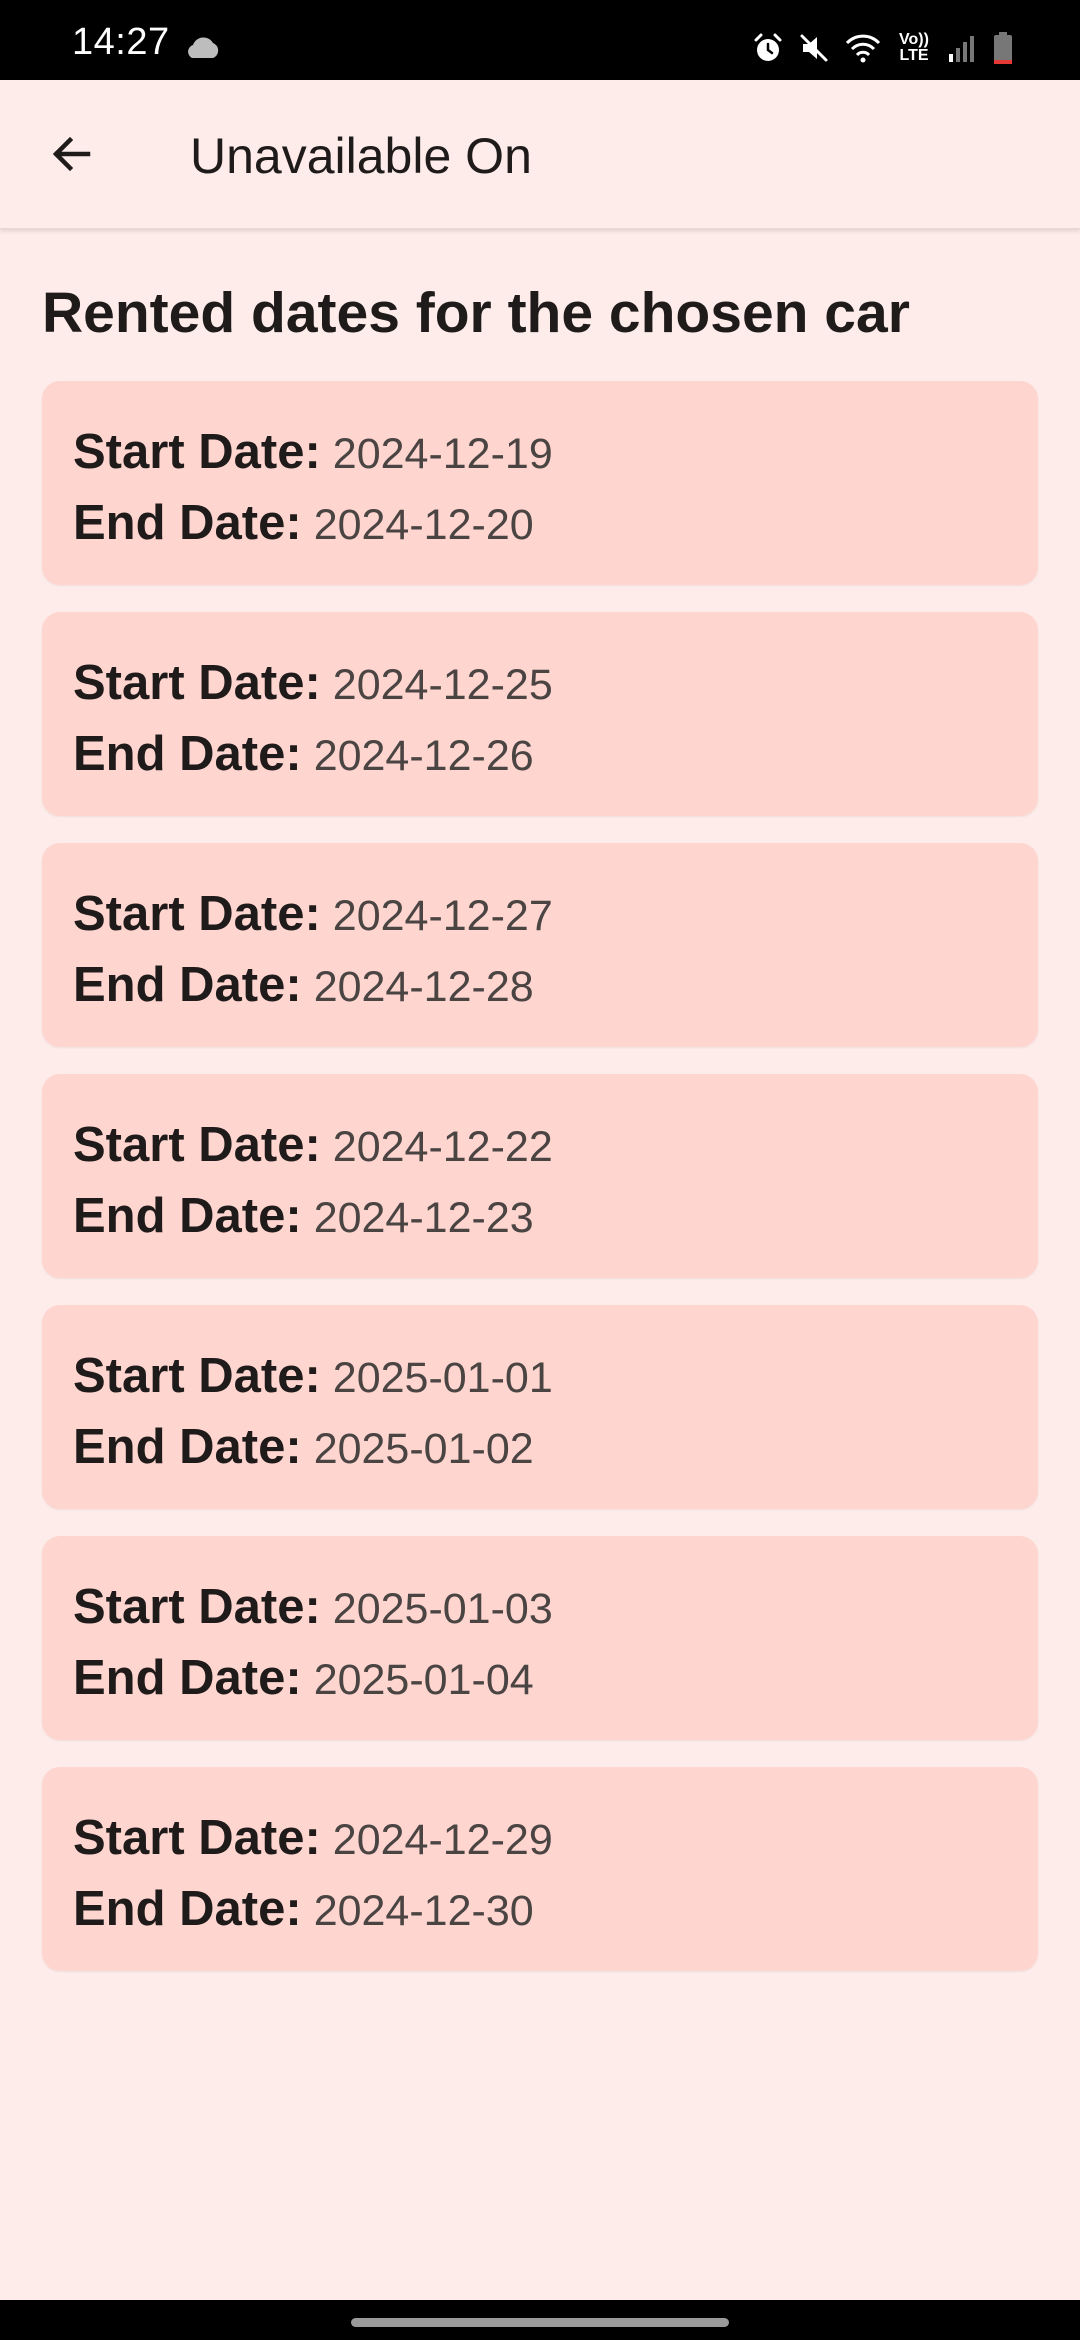  I want to click on end-date-value: 2024-12-20, so click(423, 525).